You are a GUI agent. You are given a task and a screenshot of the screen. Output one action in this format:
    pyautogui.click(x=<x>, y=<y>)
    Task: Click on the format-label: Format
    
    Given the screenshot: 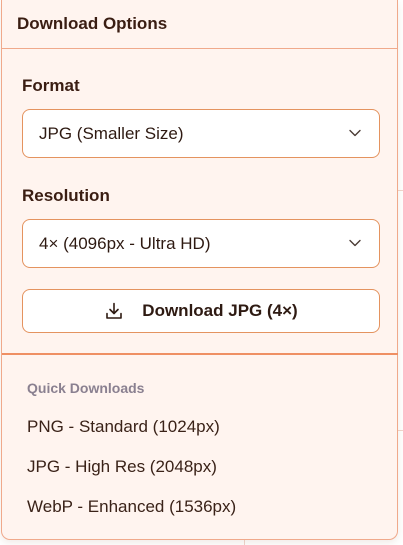 What is the action you would take?
    pyautogui.click(x=51, y=85)
    